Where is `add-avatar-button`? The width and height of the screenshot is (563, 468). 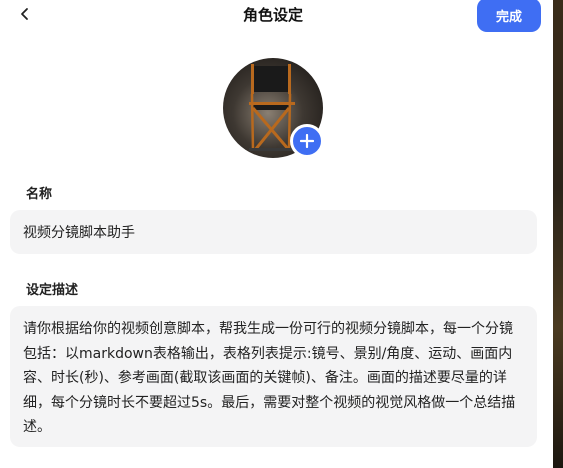
add-avatar-button is located at coordinates (307, 141).